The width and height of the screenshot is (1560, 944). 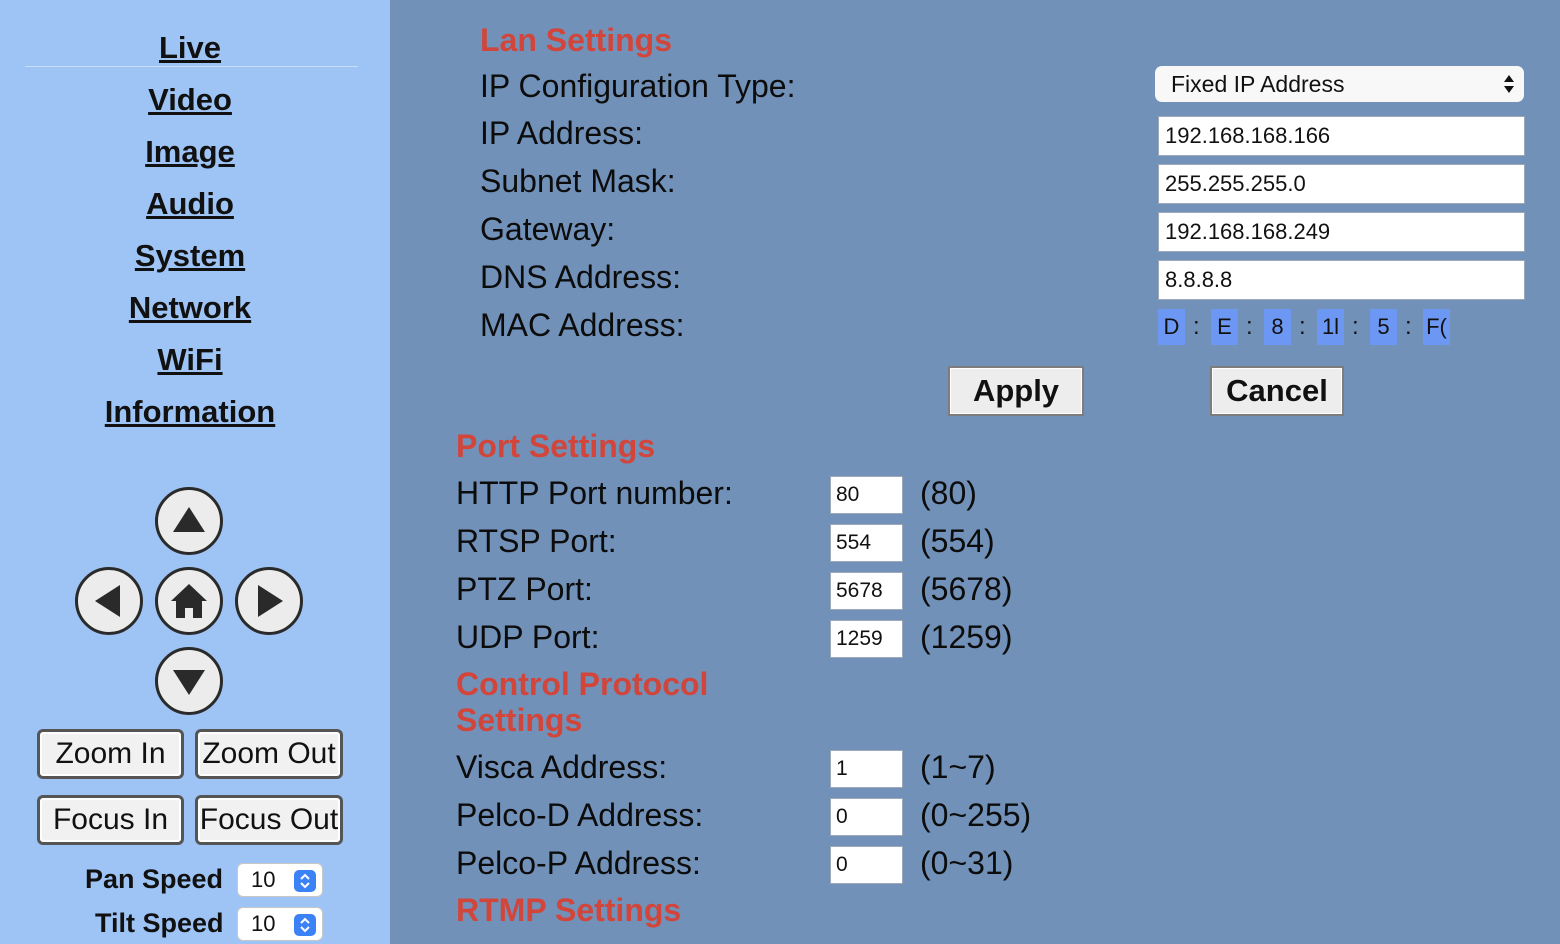 I want to click on nav-link-system: System, so click(x=190, y=256).